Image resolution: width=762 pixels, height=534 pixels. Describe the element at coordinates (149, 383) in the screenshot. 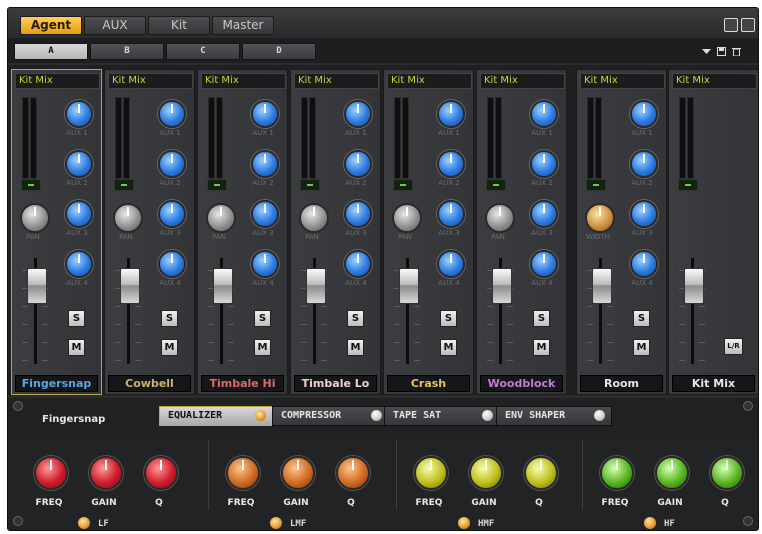

I see `channel-name: Cowbell` at that location.